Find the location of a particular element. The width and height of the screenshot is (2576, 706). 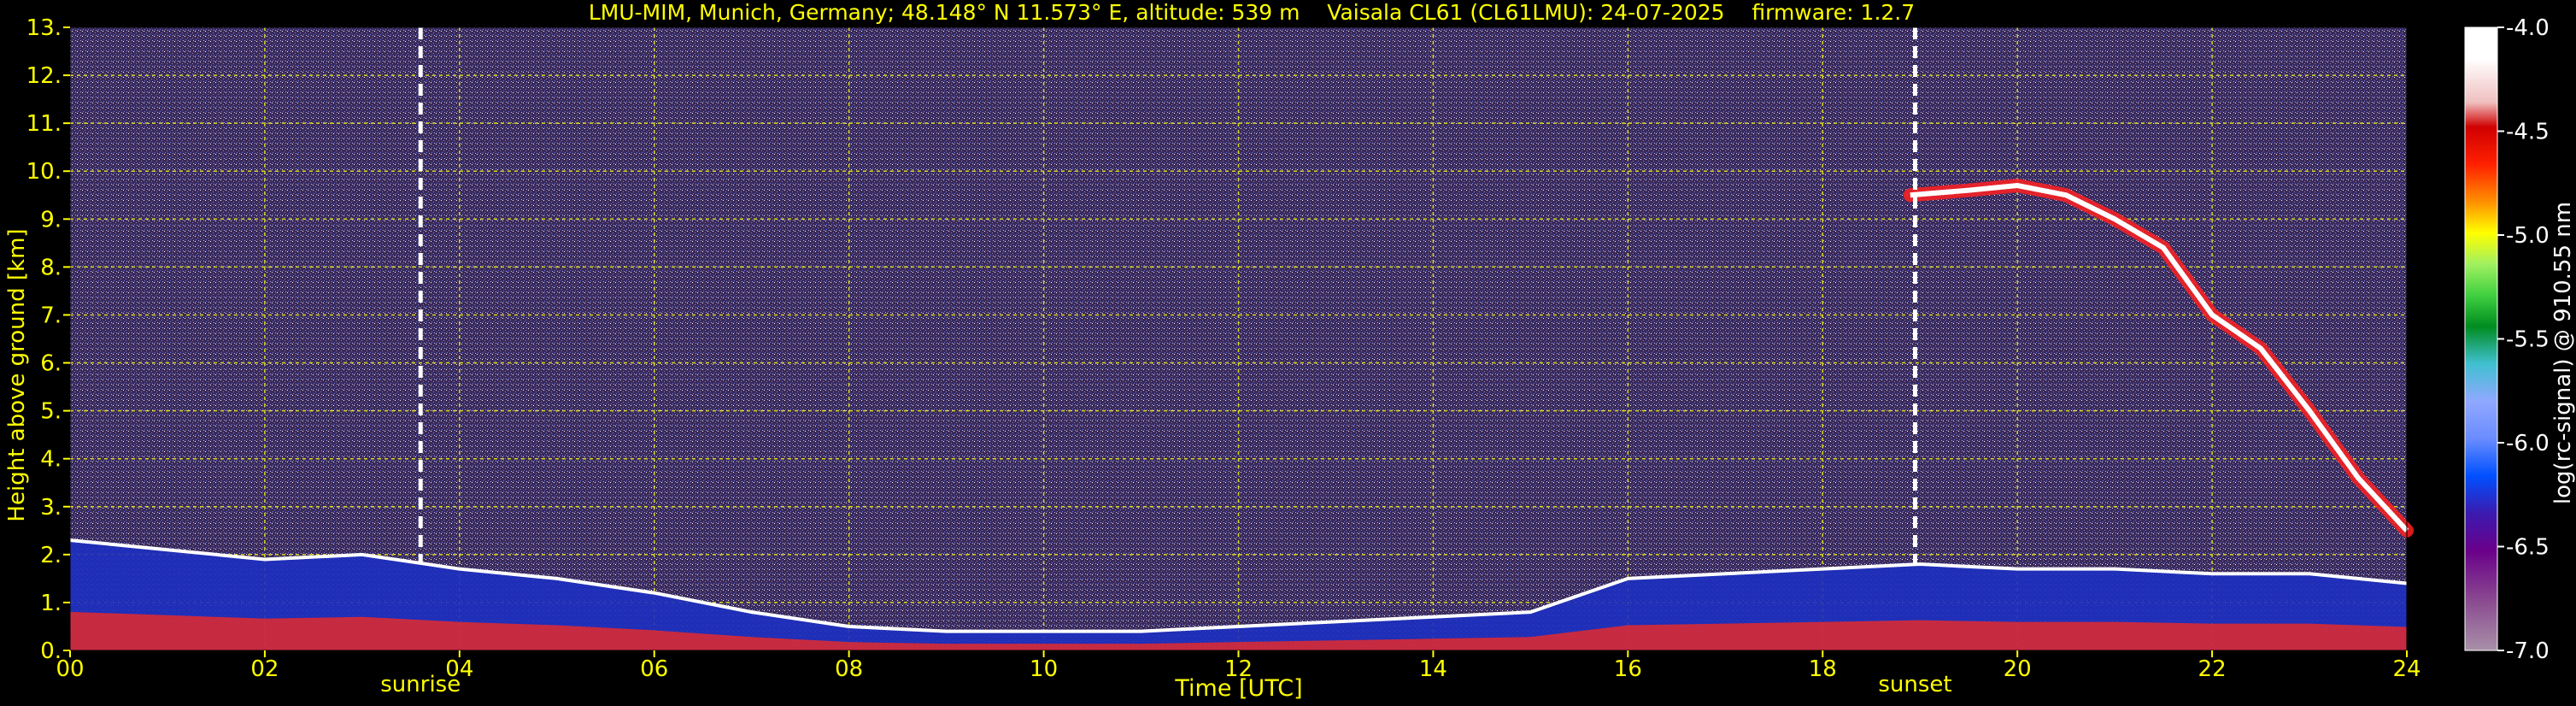

x-tick-label: 10 is located at coordinates (1044, 669).